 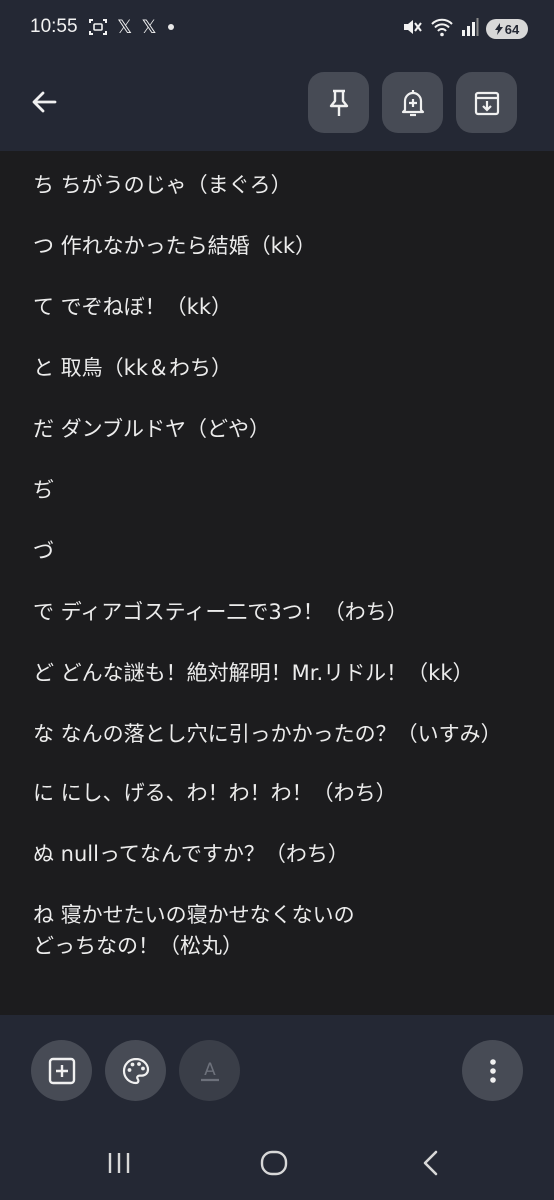 I want to click on note-line: づ, so click(x=43, y=551).